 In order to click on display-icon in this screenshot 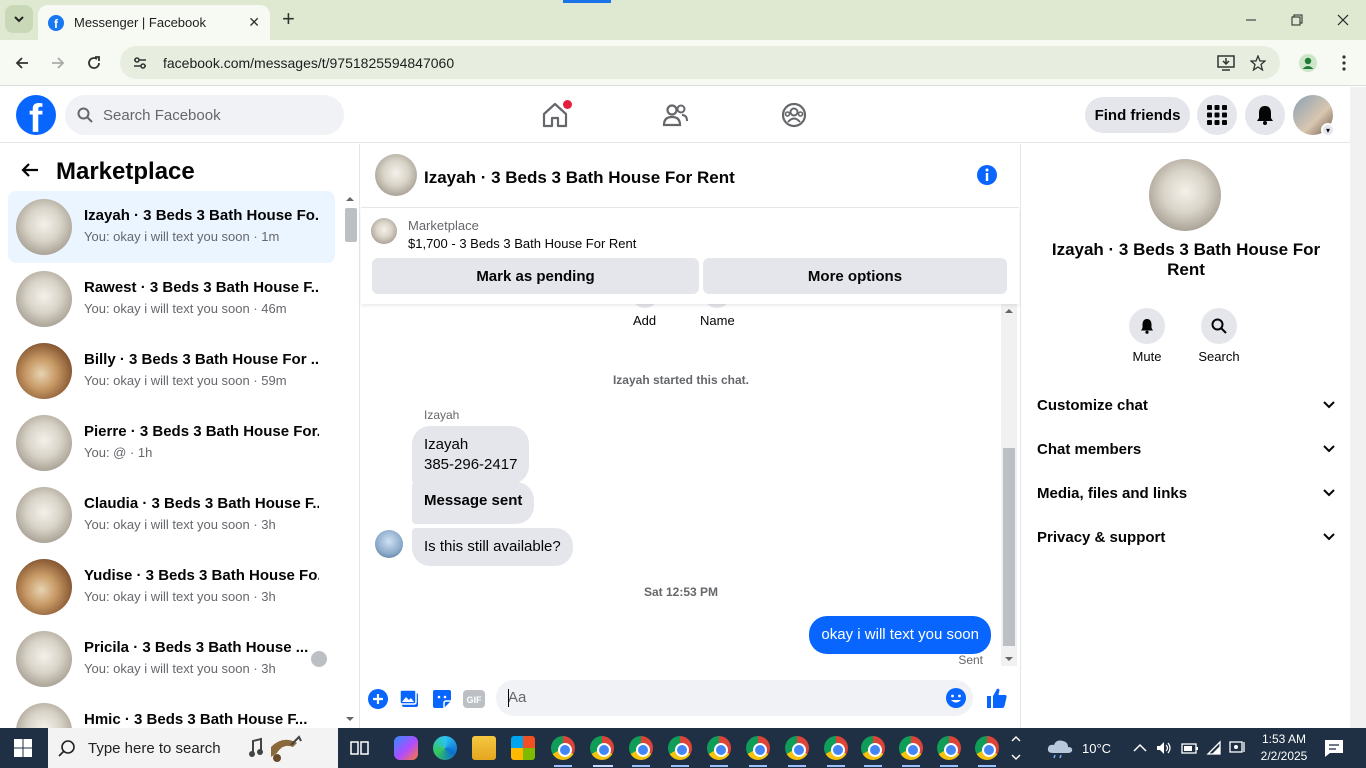, I will do `click(1237, 748)`.